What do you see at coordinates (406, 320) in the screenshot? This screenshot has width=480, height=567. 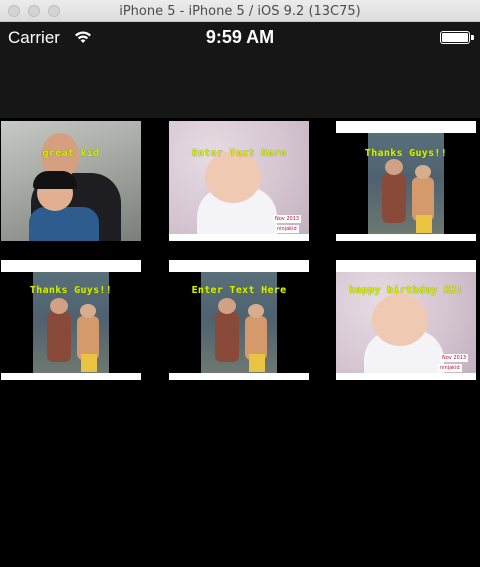 I see `grid-cell-6: Nov 2013 ninjakid happy birthday KK!` at bounding box center [406, 320].